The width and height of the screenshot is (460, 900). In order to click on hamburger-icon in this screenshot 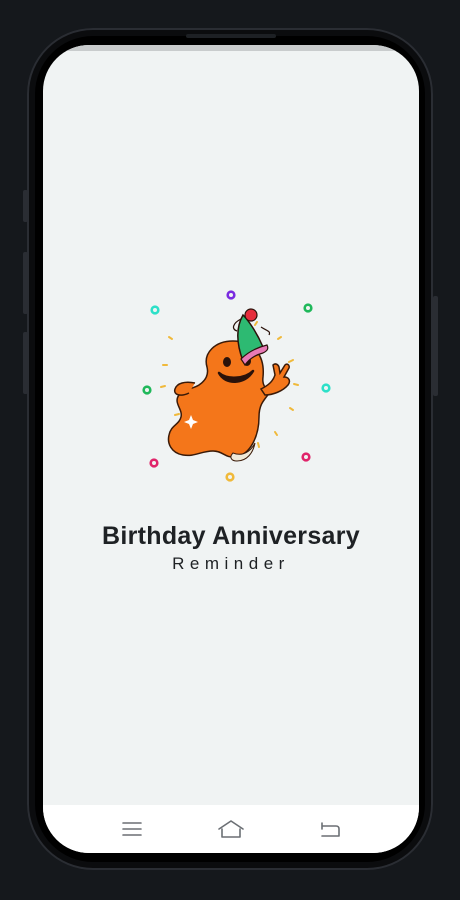, I will do `click(132, 829)`.